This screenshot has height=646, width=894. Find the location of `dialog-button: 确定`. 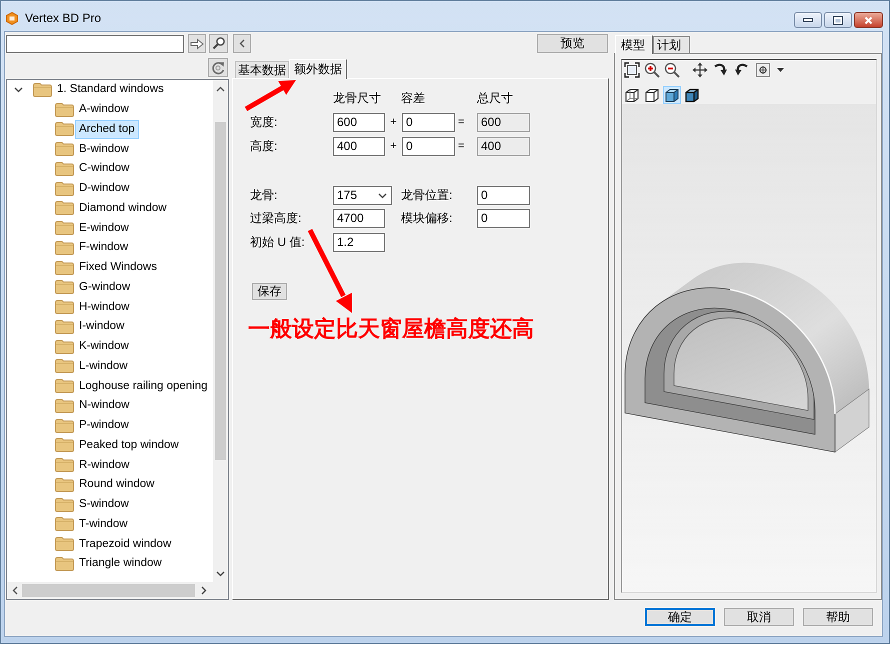

dialog-button: 确定 is located at coordinates (680, 617).